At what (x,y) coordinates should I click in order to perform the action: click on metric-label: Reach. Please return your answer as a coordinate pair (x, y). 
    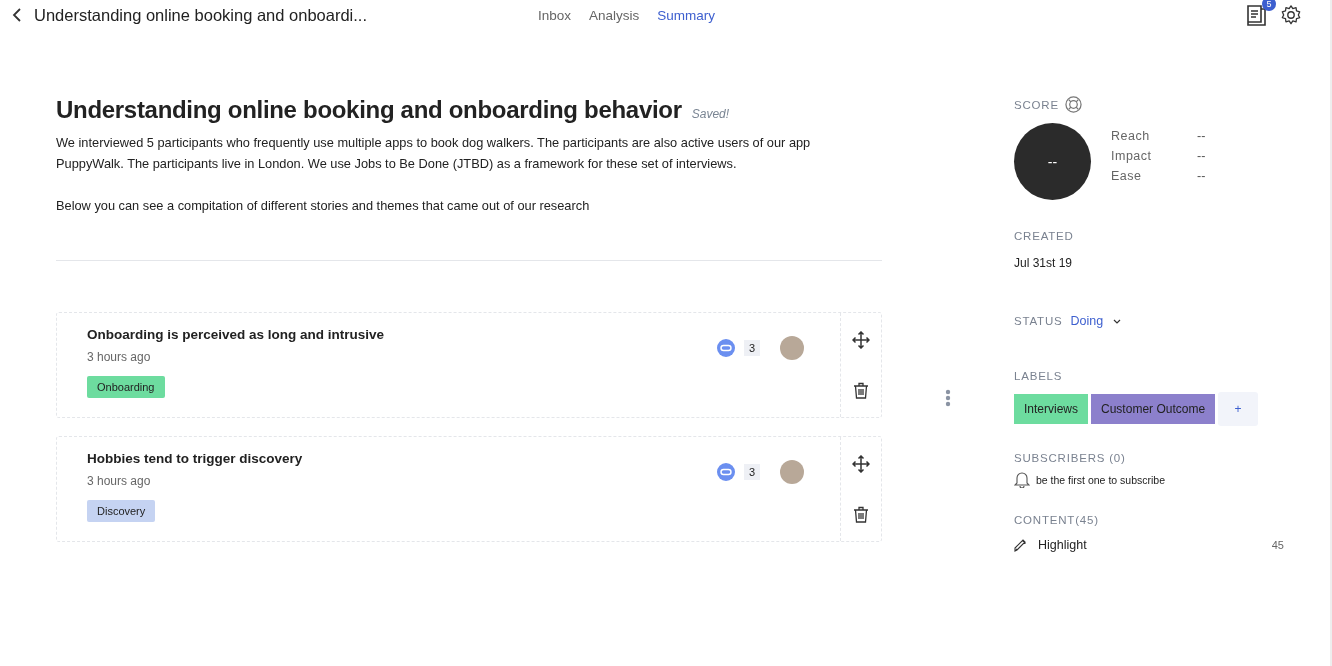
    Looking at the image, I should click on (1131, 136).